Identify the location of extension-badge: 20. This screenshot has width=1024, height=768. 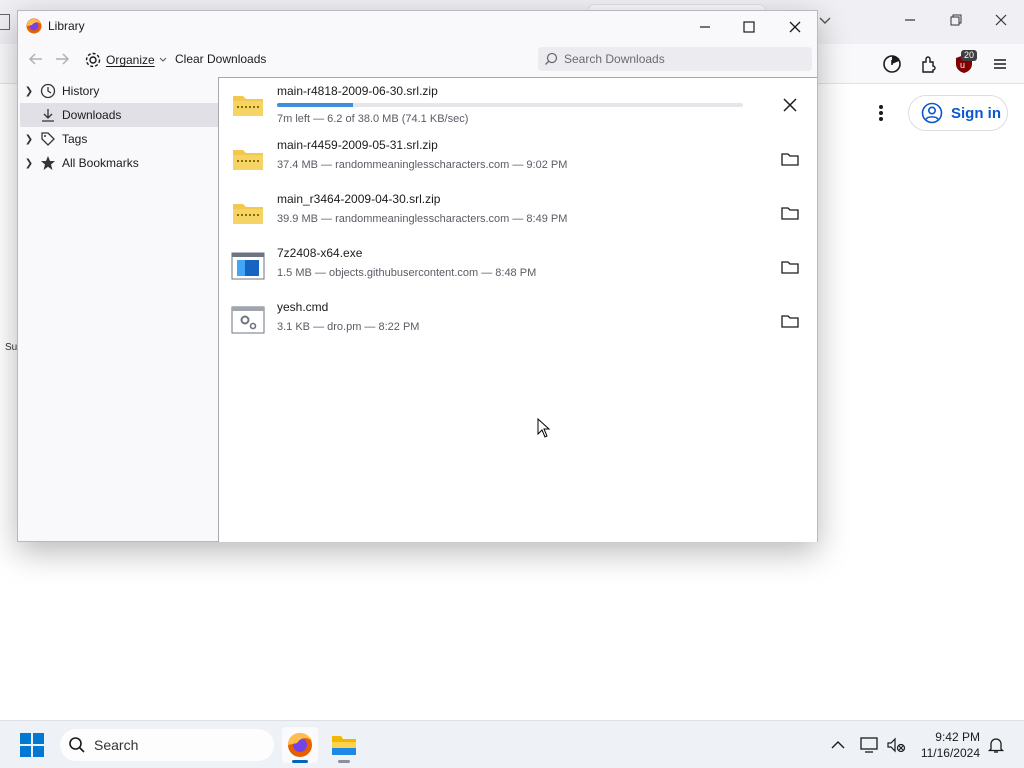
(969, 55).